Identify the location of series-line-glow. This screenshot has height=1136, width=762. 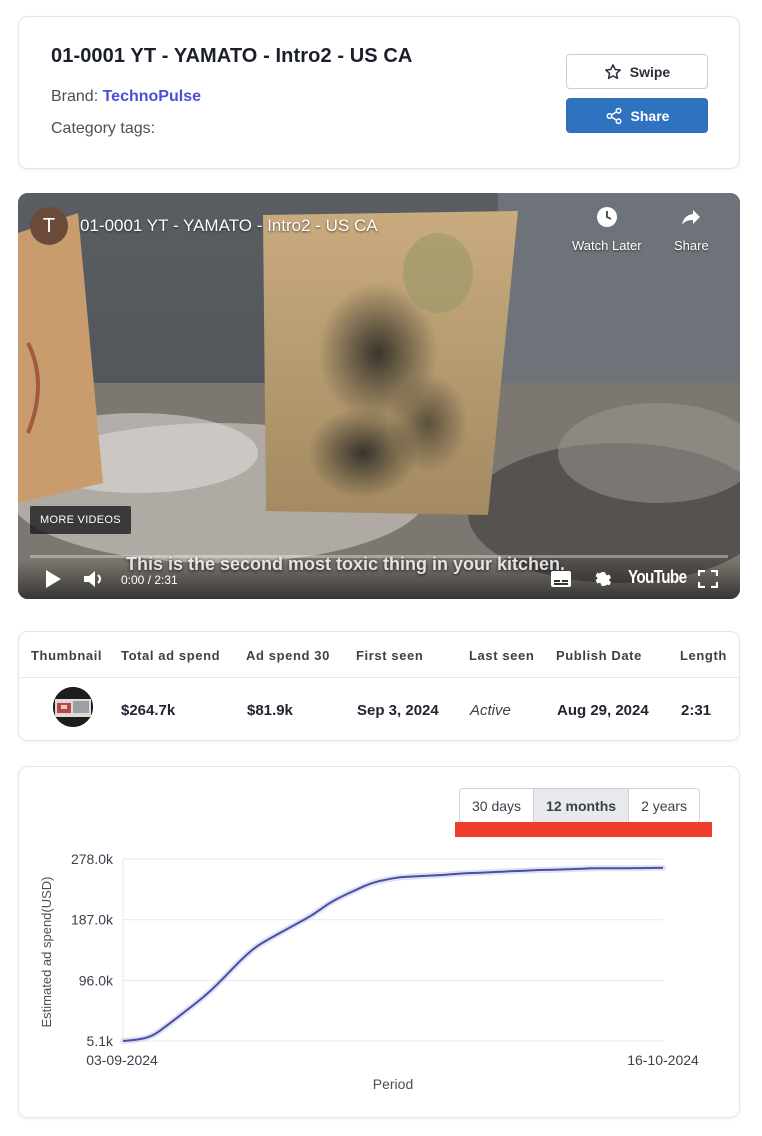
(393, 954).